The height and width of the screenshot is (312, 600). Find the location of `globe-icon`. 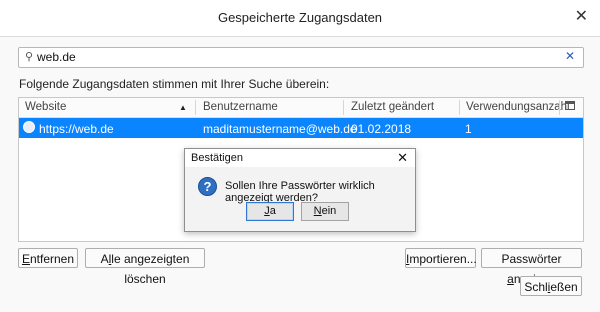

globe-icon is located at coordinates (29, 127).